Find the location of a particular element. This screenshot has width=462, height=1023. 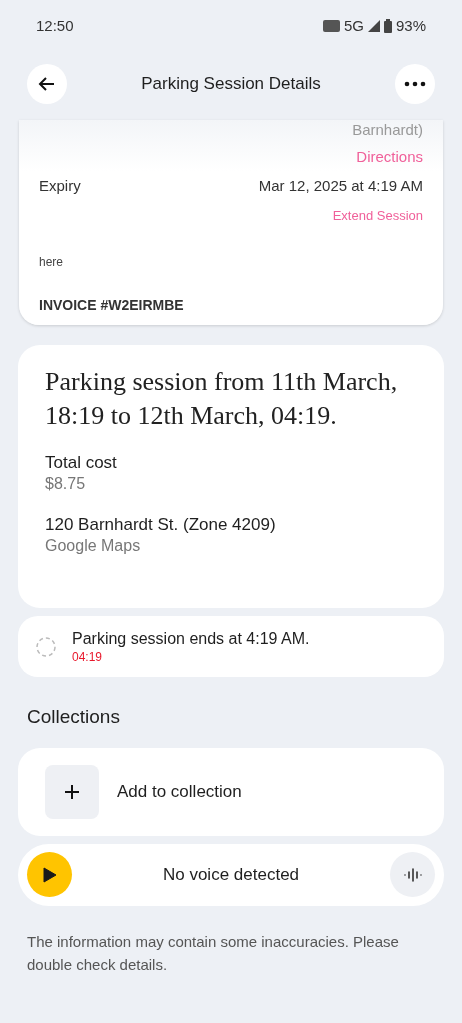

battery-icon is located at coordinates (387, 26).